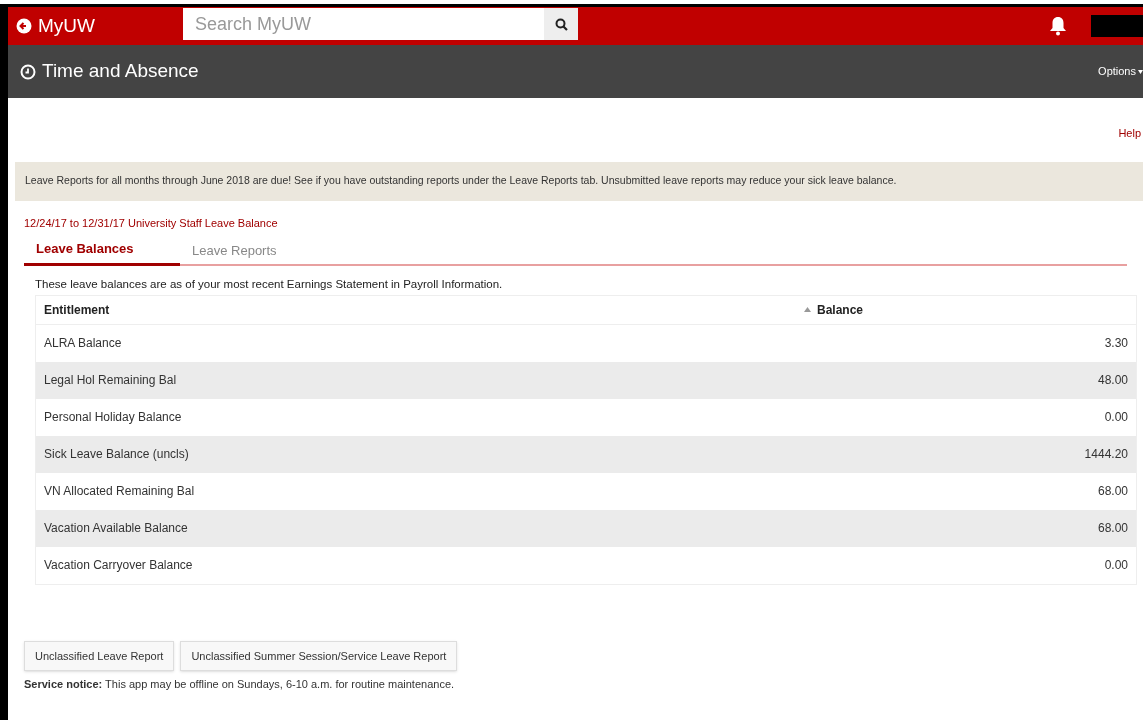 The width and height of the screenshot is (1143, 723). I want to click on table-cell-text: 1444.20, so click(1106, 455).